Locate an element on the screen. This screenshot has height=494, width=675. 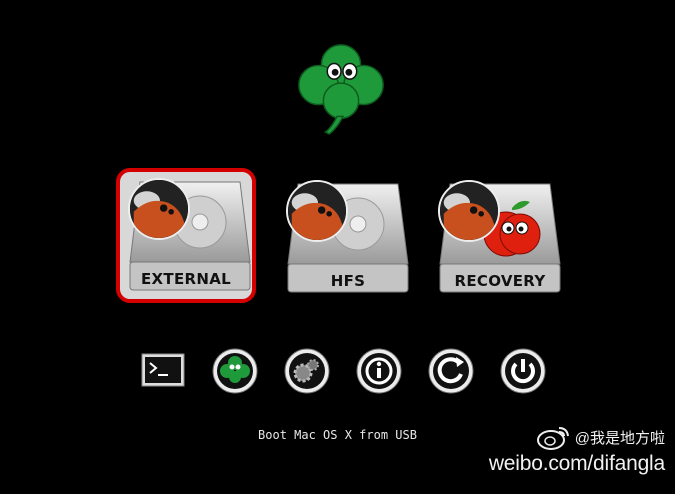
volume-external: EXTERNAL is located at coordinates (186, 235).